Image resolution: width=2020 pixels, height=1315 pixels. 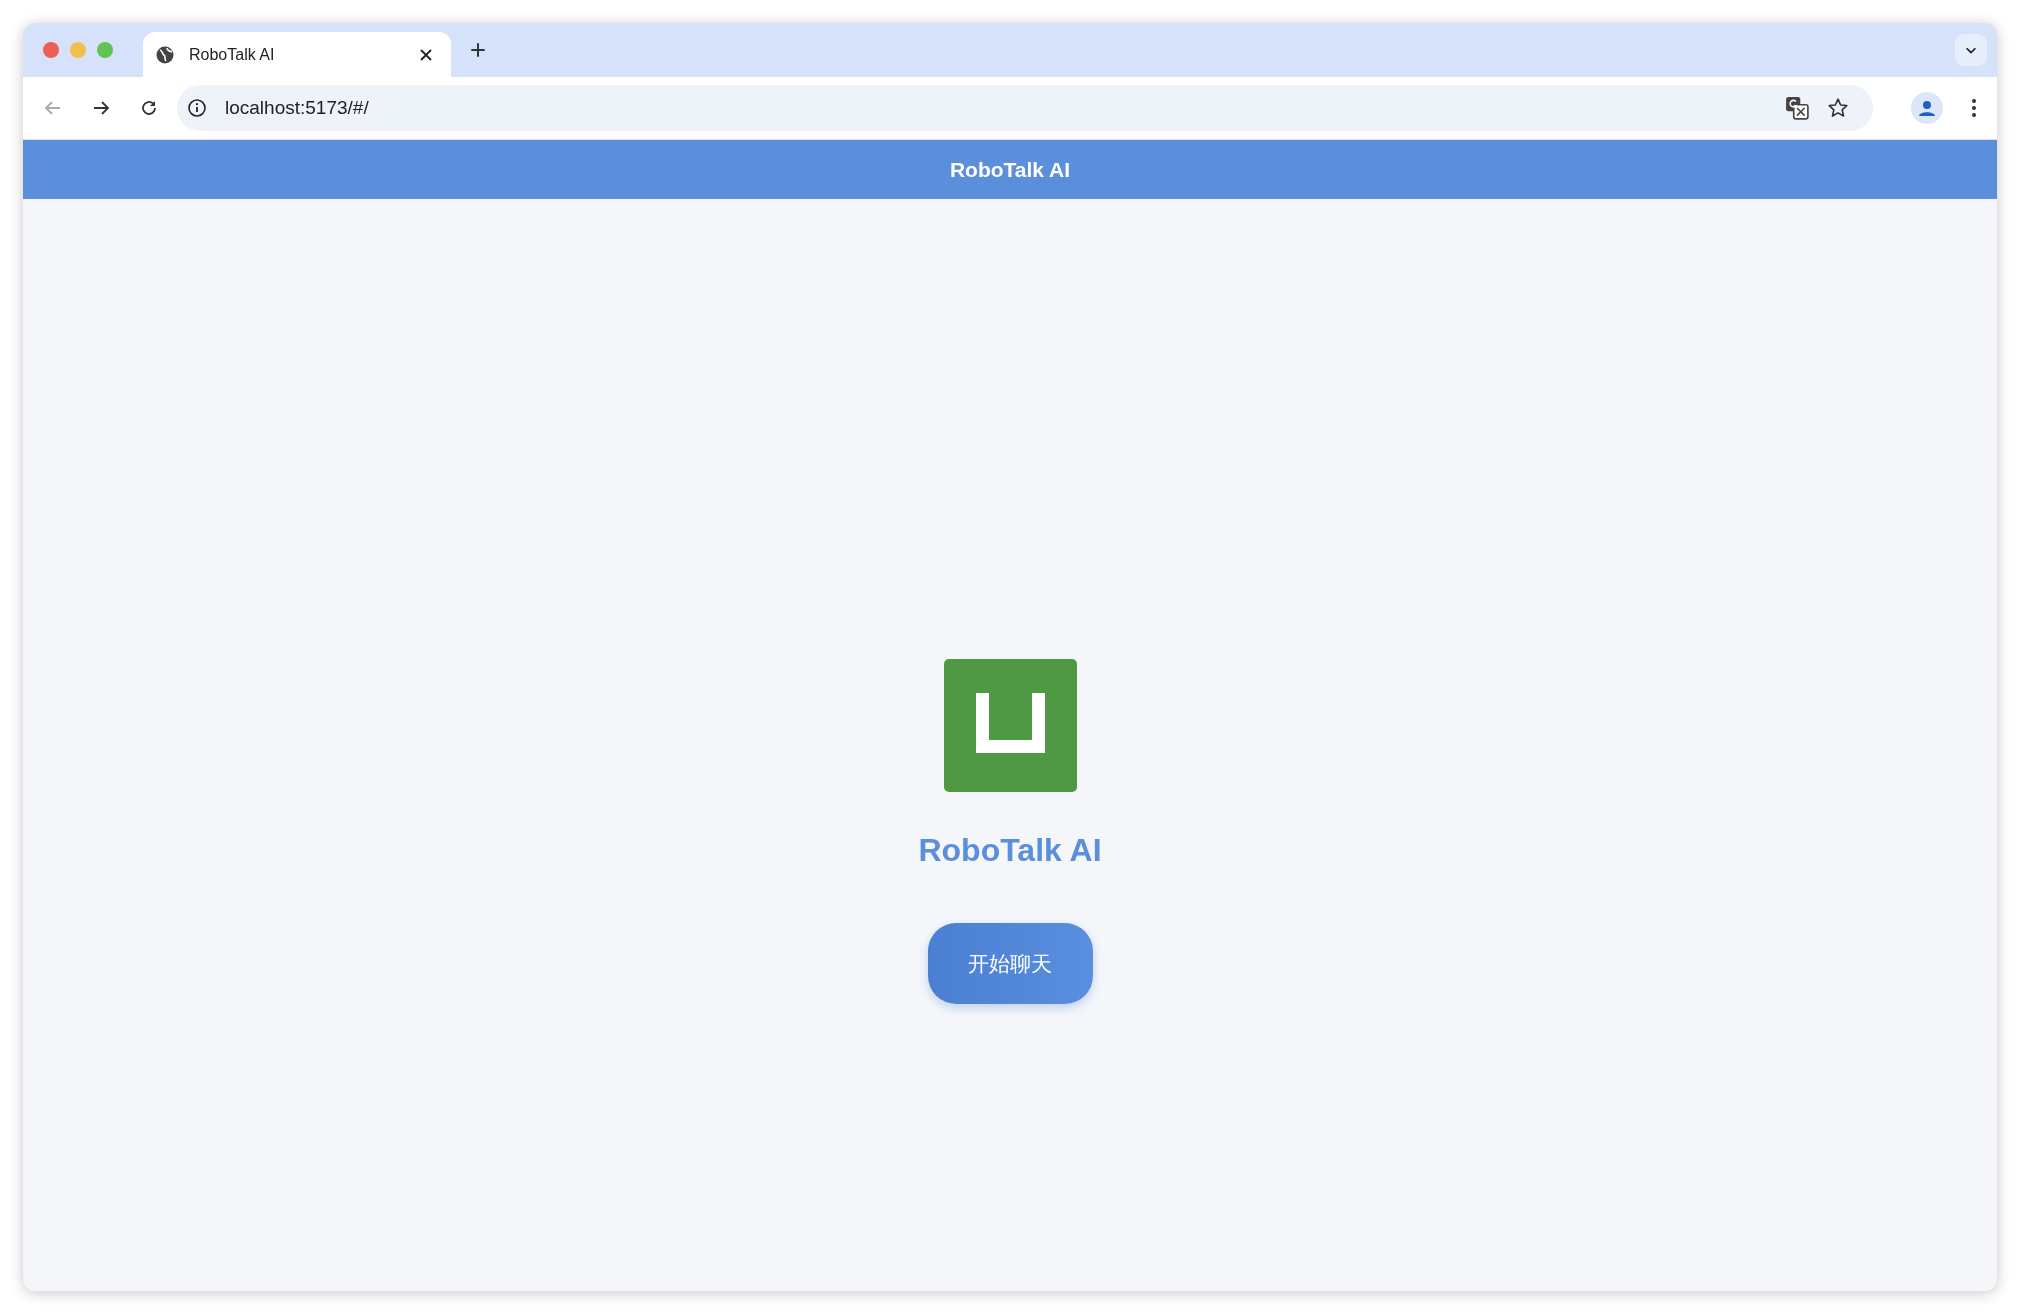 I want to click on star-icon, so click(x=1838, y=108).